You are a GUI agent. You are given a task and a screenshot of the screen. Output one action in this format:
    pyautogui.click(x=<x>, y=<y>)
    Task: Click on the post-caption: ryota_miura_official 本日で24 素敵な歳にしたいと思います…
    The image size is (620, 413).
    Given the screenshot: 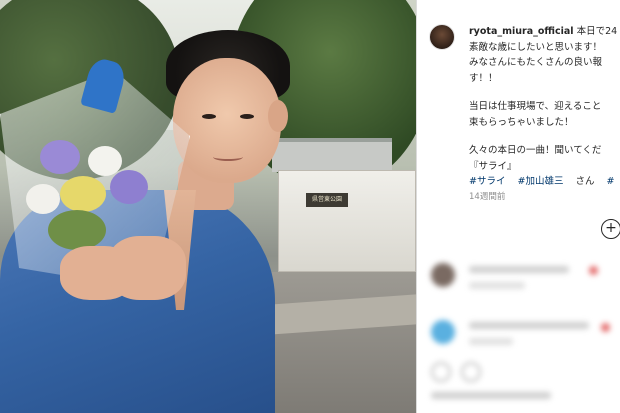 What is the action you would take?
    pyautogui.click(x=544, y=107)
    